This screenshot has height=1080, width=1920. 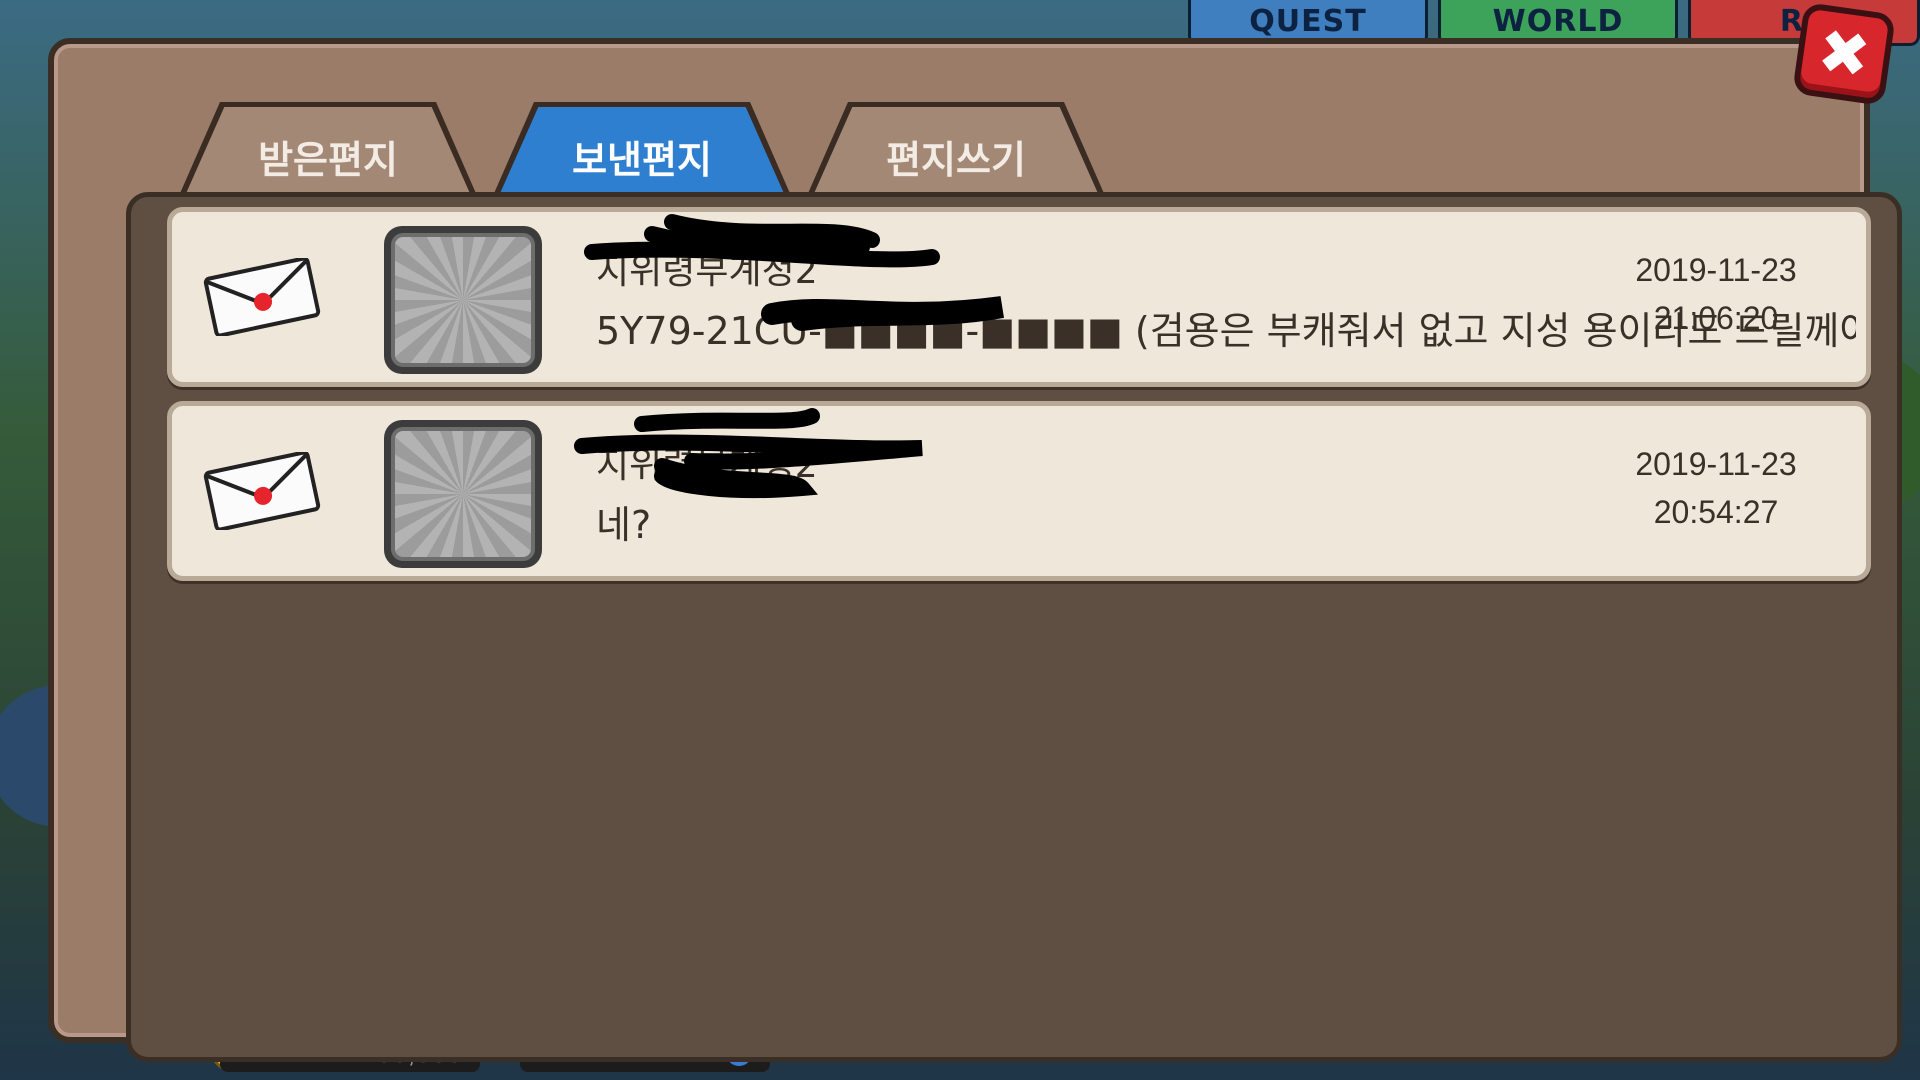 What do you see at coordinates (1019, 491) in the screenshot?
I see `mail-list-item: 지위령부계정2 네? 2019-11-23 20:54:27` at bounding box center [1019, 491].